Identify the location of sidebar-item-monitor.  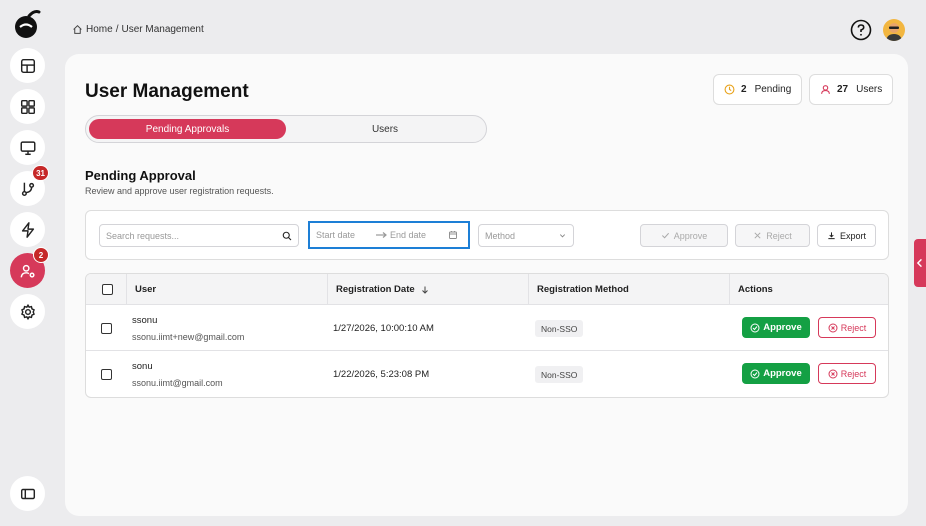
(27, 147).